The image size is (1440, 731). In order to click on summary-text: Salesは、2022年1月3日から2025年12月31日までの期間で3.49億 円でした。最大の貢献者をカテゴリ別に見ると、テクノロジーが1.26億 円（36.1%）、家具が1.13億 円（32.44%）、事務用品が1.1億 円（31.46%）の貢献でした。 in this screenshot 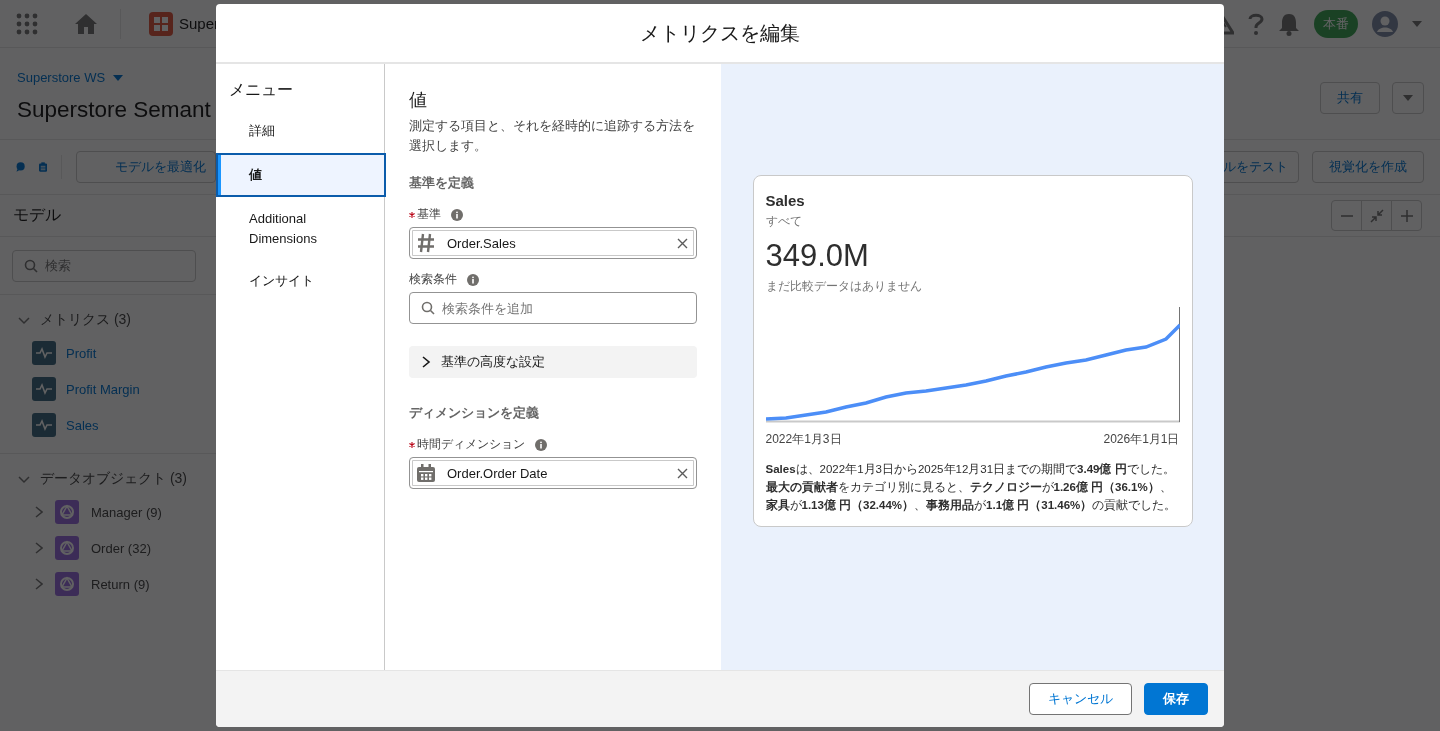, I will do `click(971, 488)`.